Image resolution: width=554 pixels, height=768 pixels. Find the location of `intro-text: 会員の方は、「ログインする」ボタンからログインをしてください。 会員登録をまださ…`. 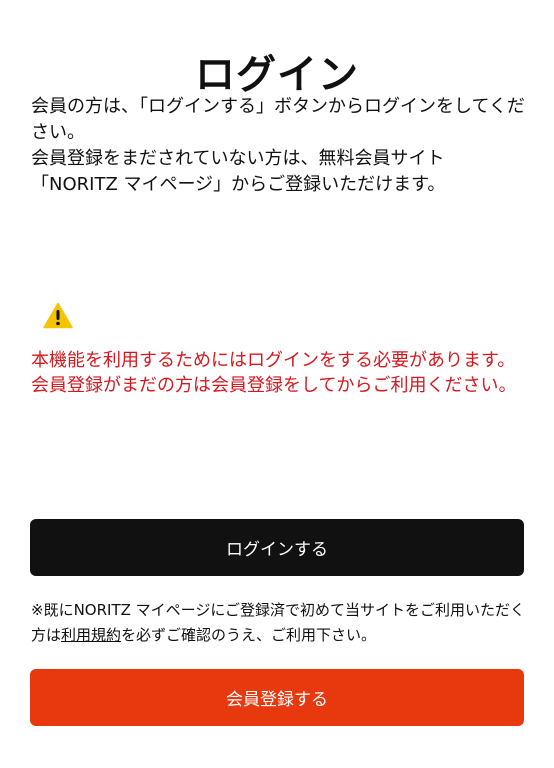

intro-text: 会員の方は、「ログインする」ボタンからログインをしてください。 会員登録をまださ… is located at coordinates (281, 146).